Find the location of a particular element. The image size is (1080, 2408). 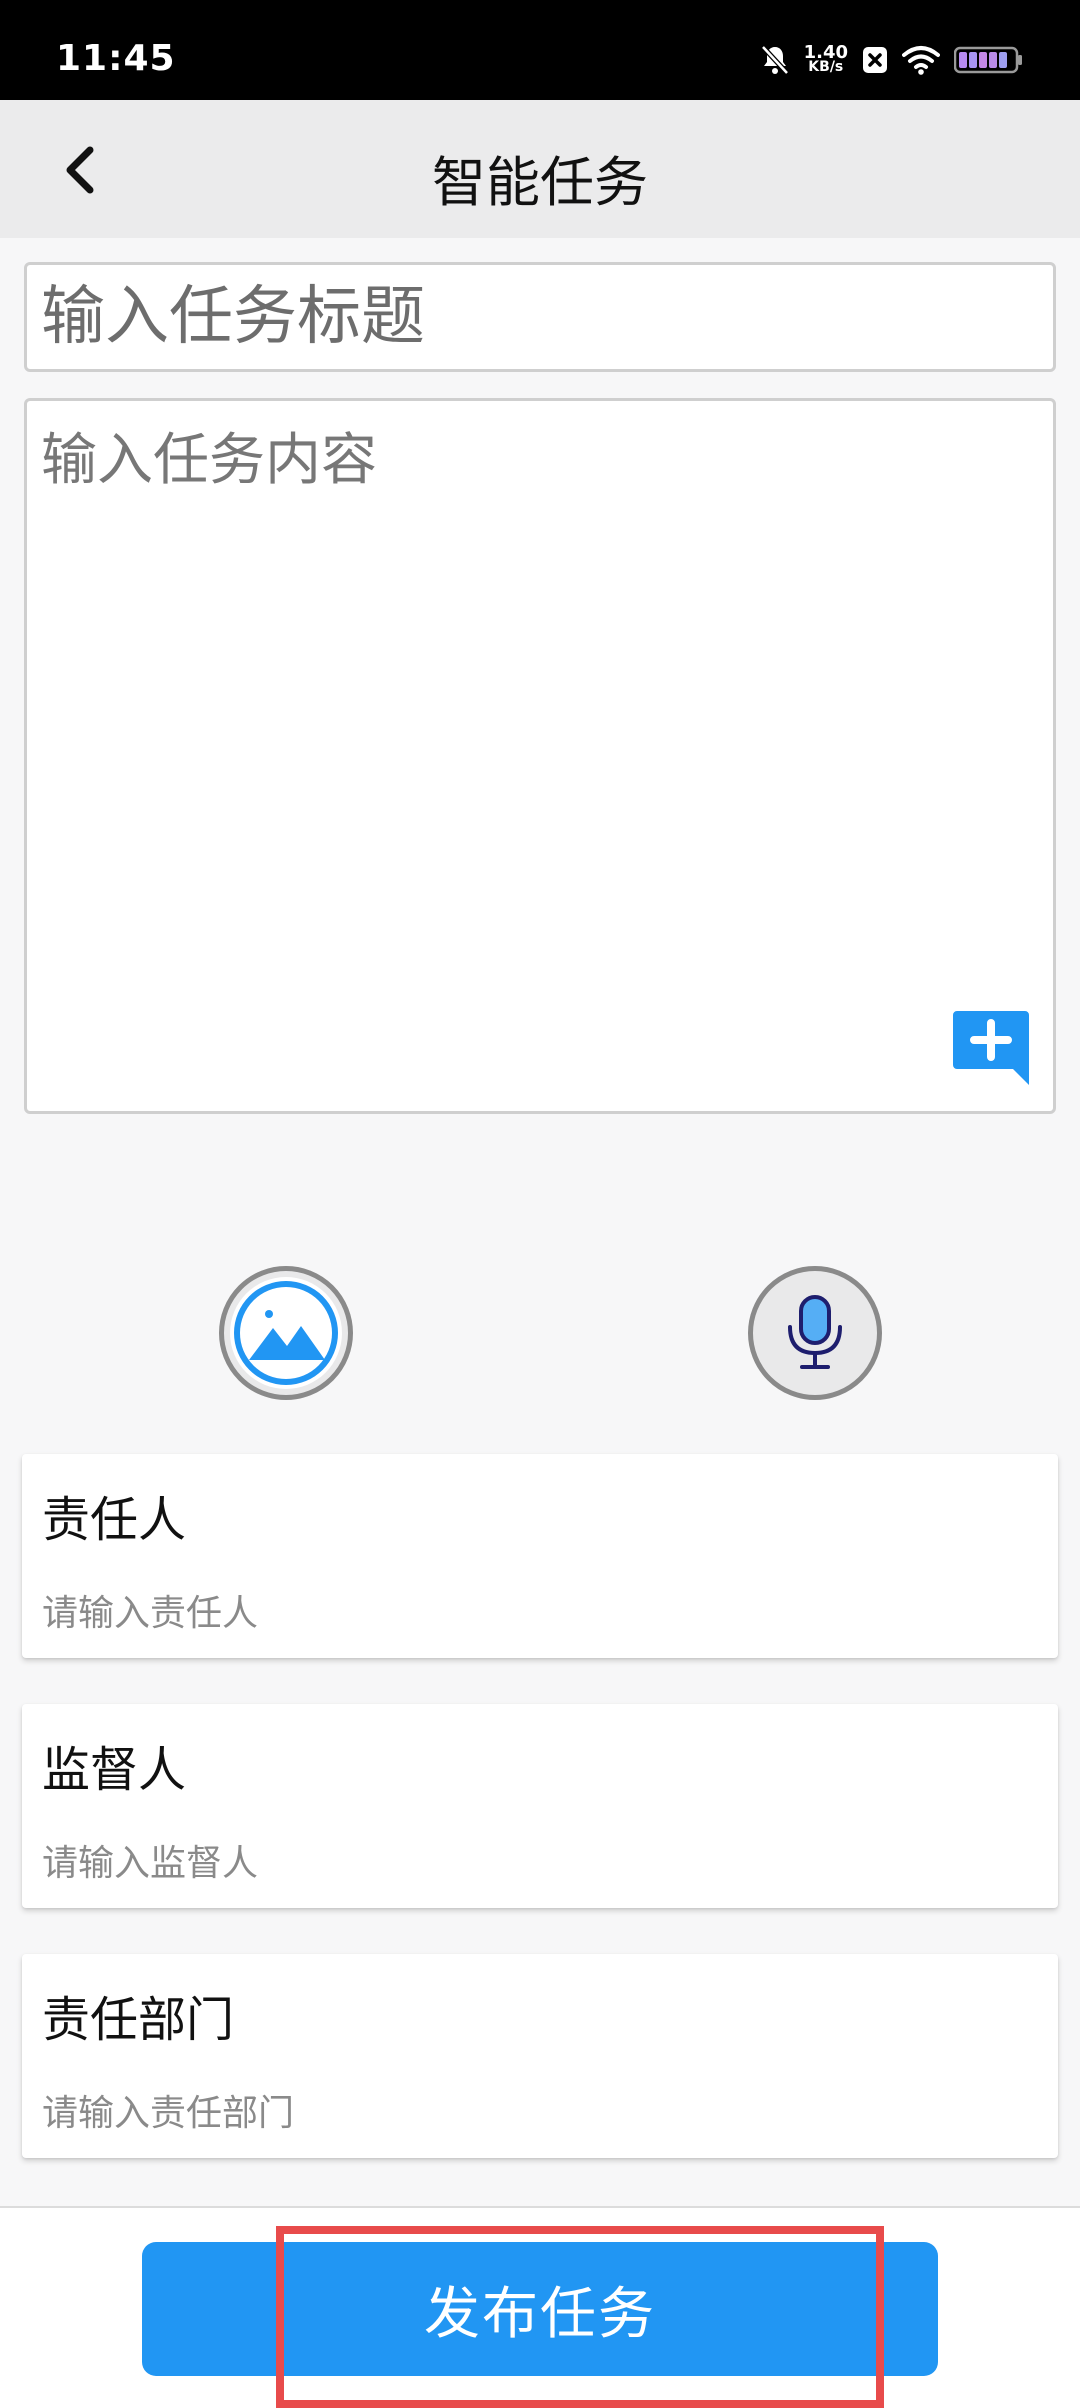

responsible-department-label: 责任部门 is located at coordinates (138, 2020).